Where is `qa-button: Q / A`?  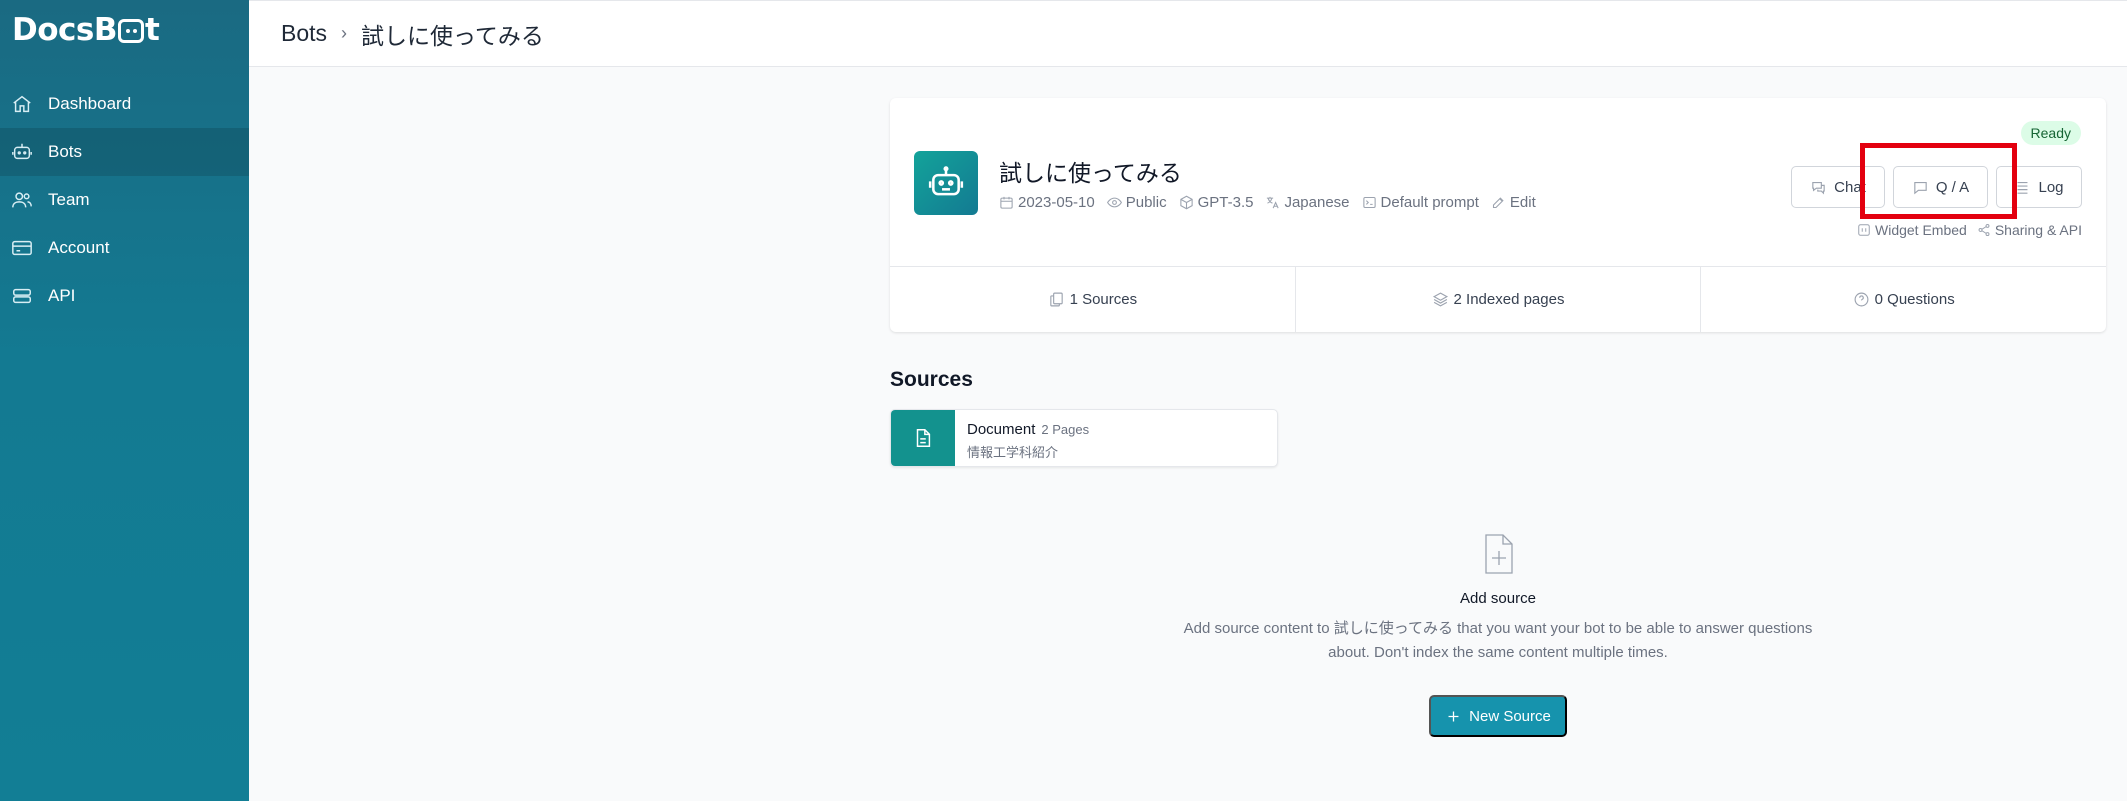
qa-button: Q / A is located at coordinates (1940, 187).